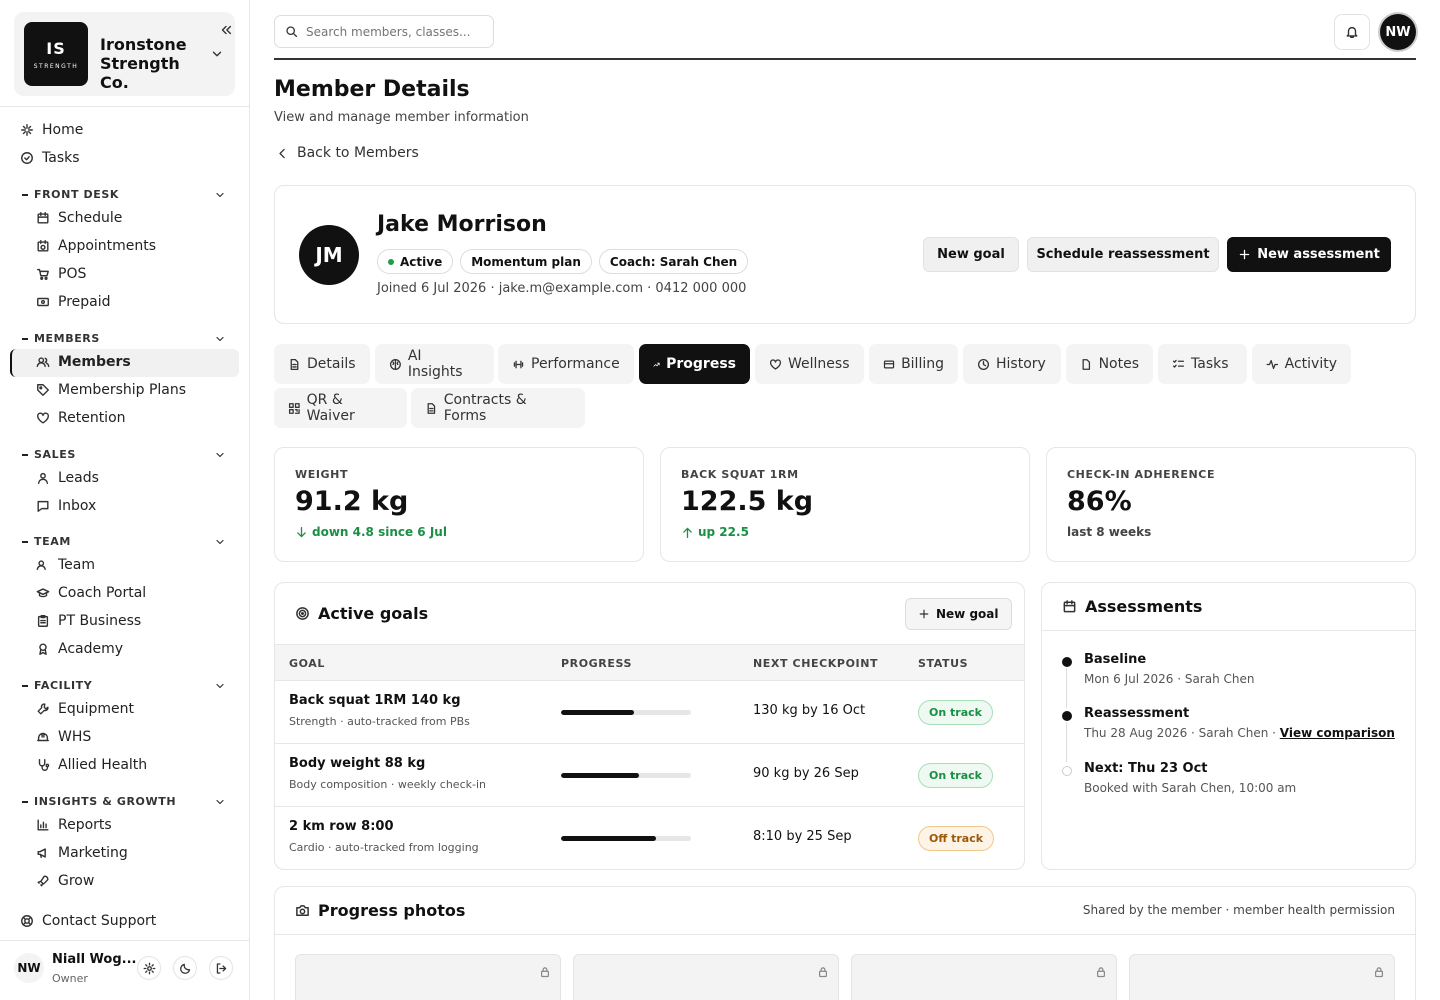  Describe the element at coordinates (51, 130) in the screenshot. I see `sidebar-item-home: Home` at that location.